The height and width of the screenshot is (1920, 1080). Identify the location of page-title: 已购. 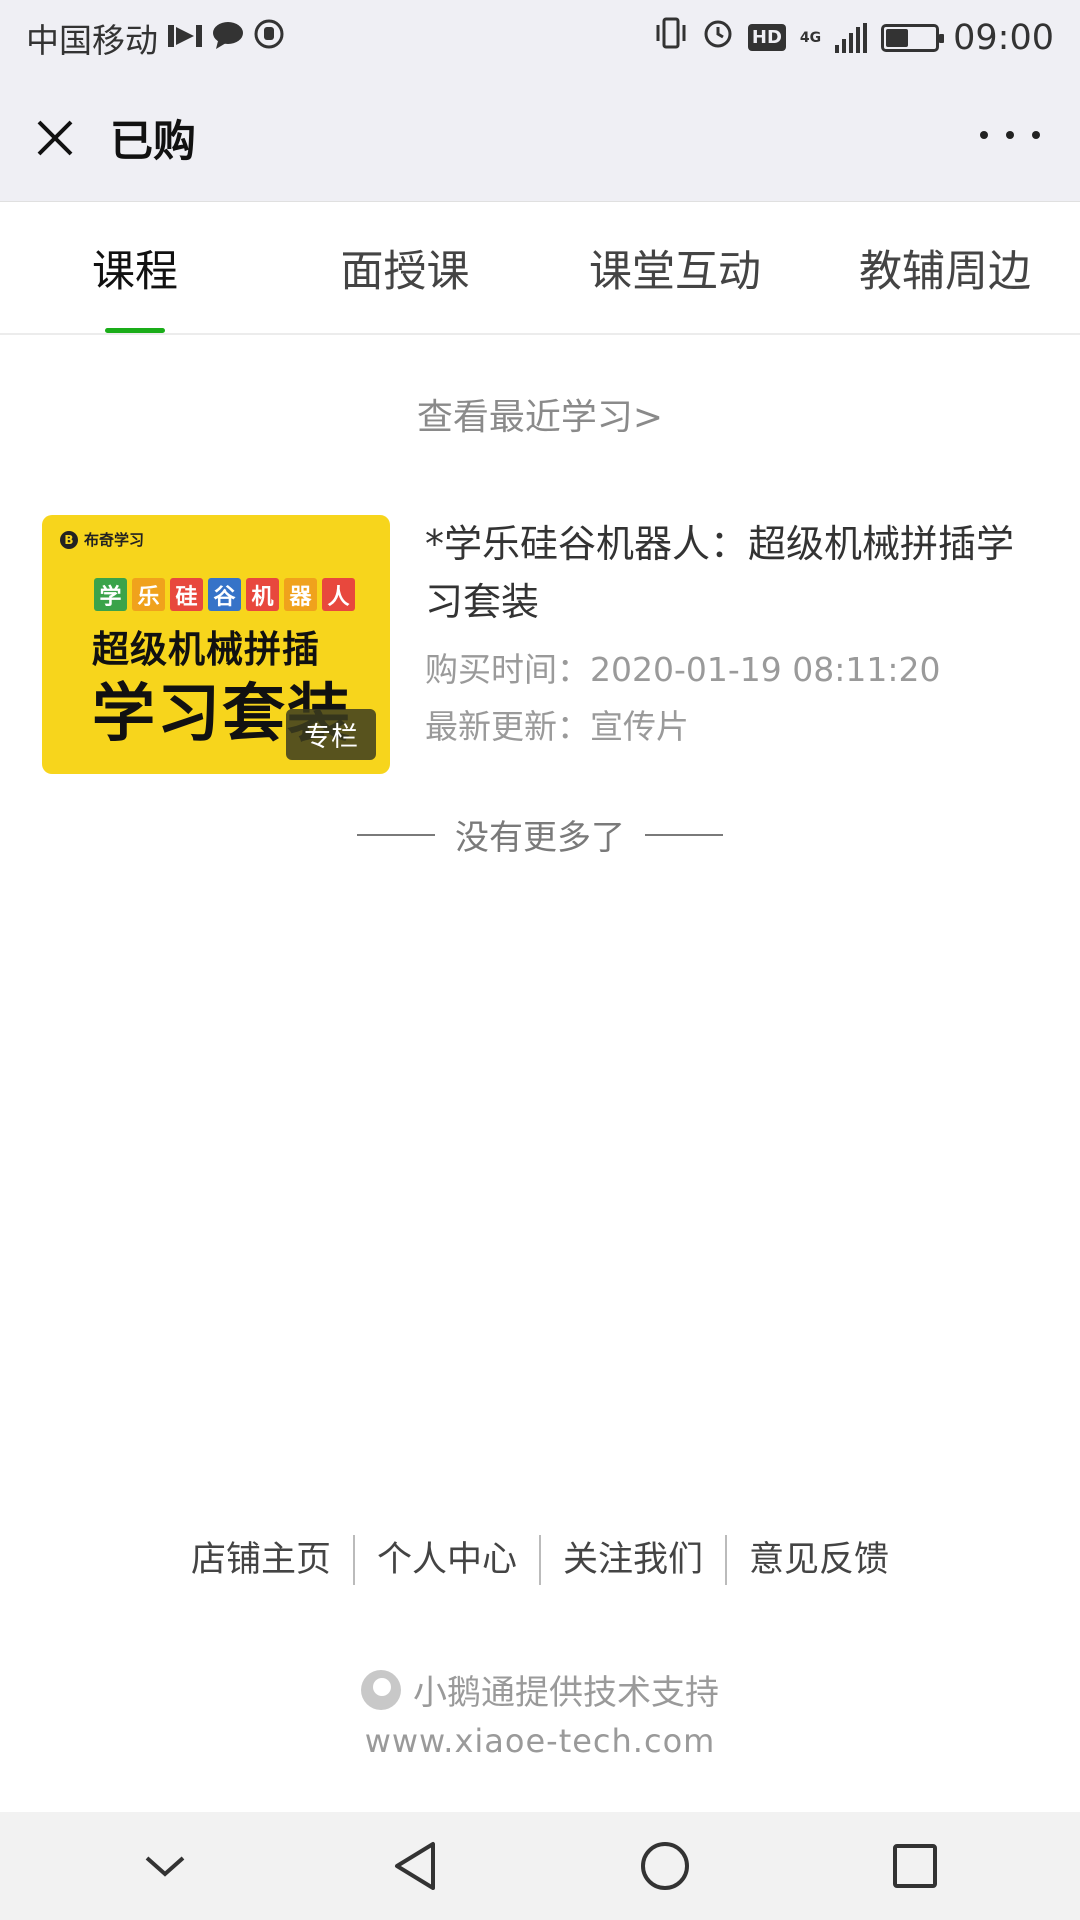
(153, 142).